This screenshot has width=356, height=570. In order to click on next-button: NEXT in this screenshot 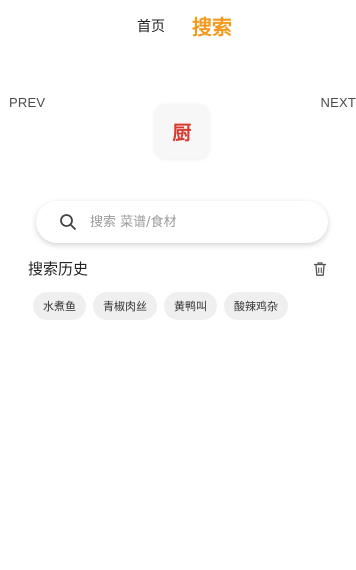, I will do `click(338, 102)`.